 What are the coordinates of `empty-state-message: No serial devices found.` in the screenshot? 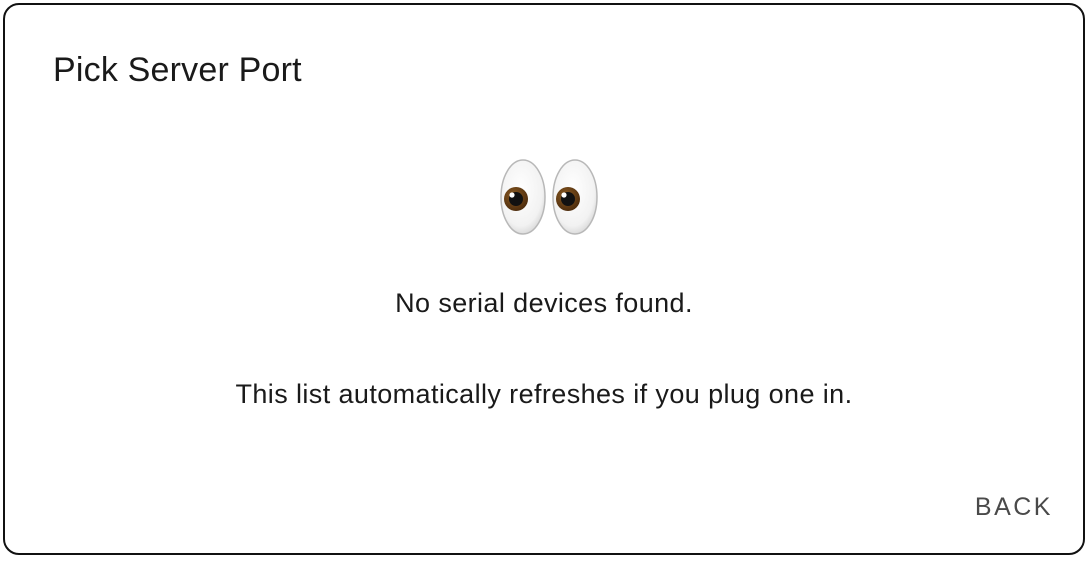 It's located at (544, 303).